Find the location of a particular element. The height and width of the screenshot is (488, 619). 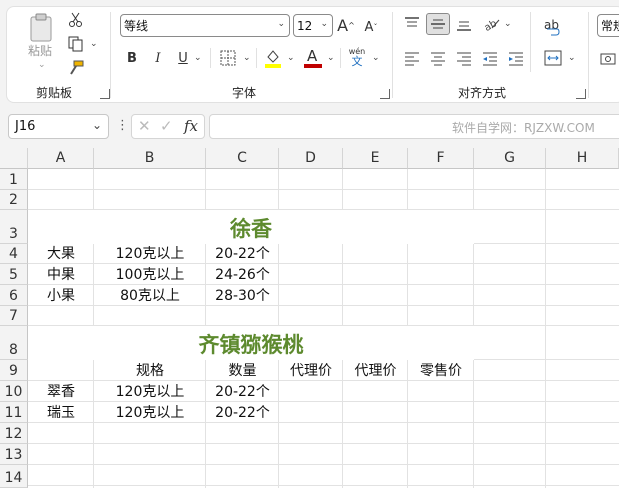

formula-input: 软件自学网：RJZXW.COM is located at coordinates (414, 126).